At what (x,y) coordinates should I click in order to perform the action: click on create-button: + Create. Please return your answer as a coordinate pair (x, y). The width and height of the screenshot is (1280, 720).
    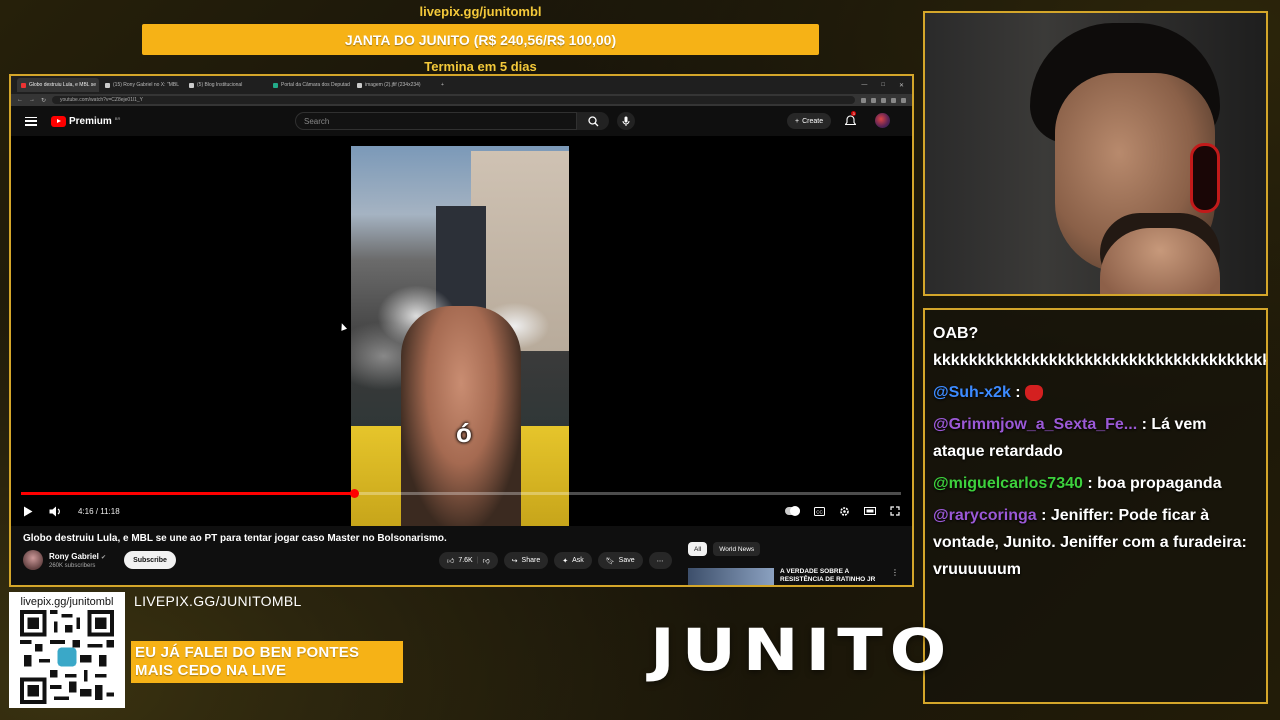
    Looking at the image, I should click on (809, 121).